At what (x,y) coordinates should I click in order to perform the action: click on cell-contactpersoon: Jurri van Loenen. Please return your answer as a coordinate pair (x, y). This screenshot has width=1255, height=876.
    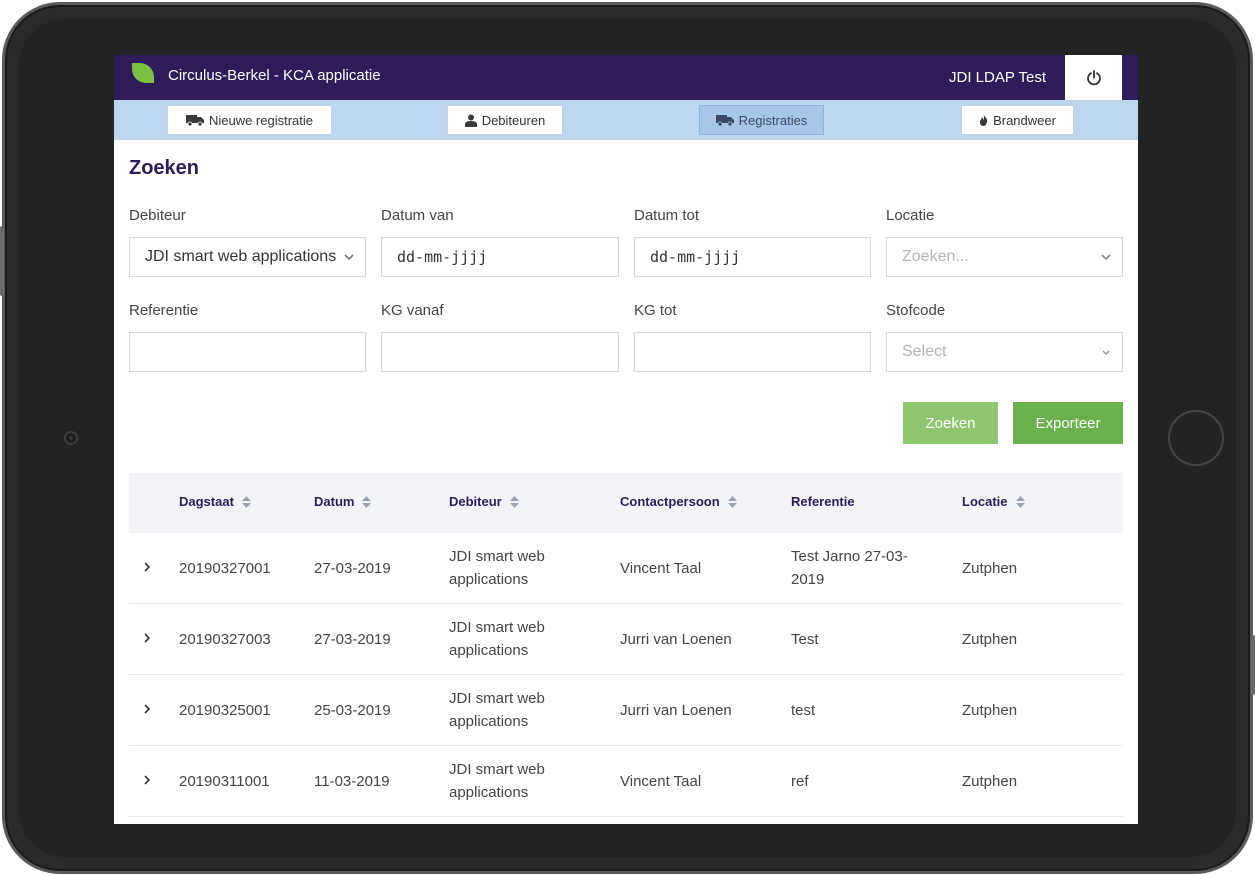
    Looking at the image, I should click on (676, 639).